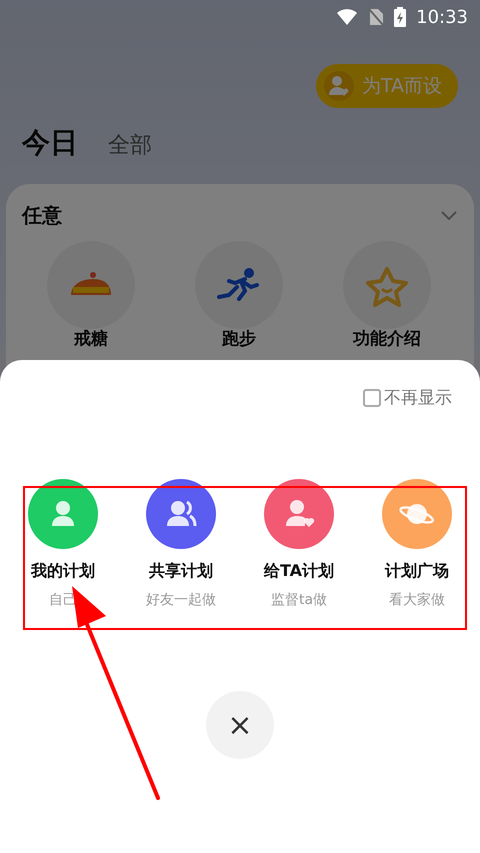  I want to click on option-subtitle: 好友一起做, so click(181, 600).